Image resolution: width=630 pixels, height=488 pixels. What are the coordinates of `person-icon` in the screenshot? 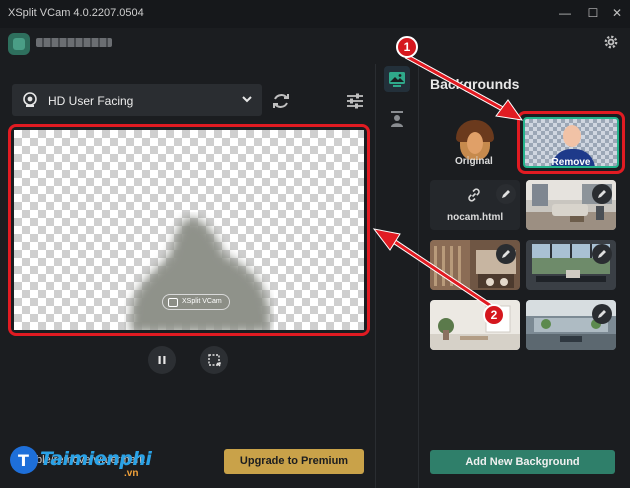 It's located at (397, 119).